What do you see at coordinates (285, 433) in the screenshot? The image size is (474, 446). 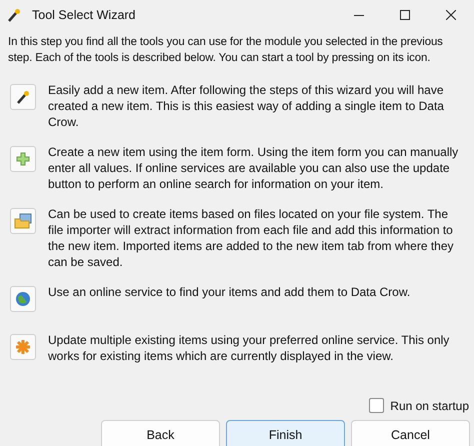 I see `wizard-button: Finish` at bounding box center [285, 433].